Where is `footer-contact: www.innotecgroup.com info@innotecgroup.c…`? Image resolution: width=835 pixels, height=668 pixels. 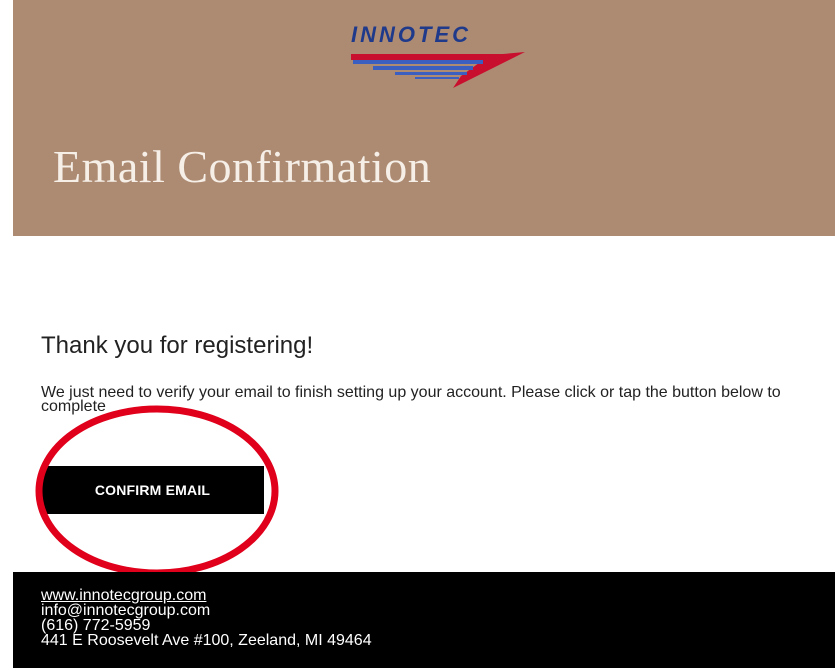 footer-contact: www.innotecgroup.com info@innotecgroup.c… is located at coordinates (206, 618).